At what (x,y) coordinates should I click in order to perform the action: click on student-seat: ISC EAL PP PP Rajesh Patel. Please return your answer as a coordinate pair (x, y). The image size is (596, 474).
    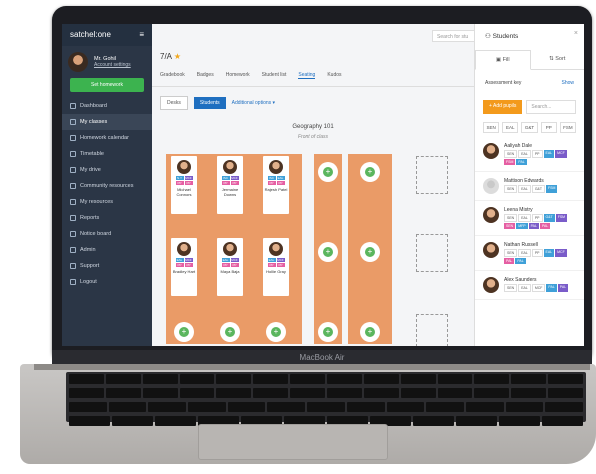
    Looking at the image, I should click on (276, 185).